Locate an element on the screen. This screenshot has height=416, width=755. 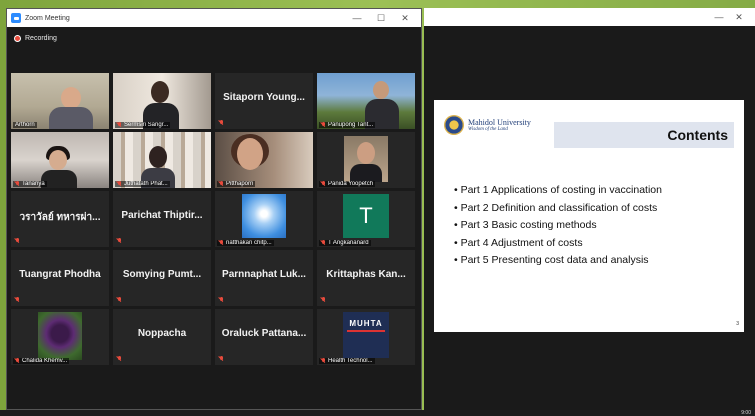
recording-indicator: Recording is located at coordinates (214, 38).